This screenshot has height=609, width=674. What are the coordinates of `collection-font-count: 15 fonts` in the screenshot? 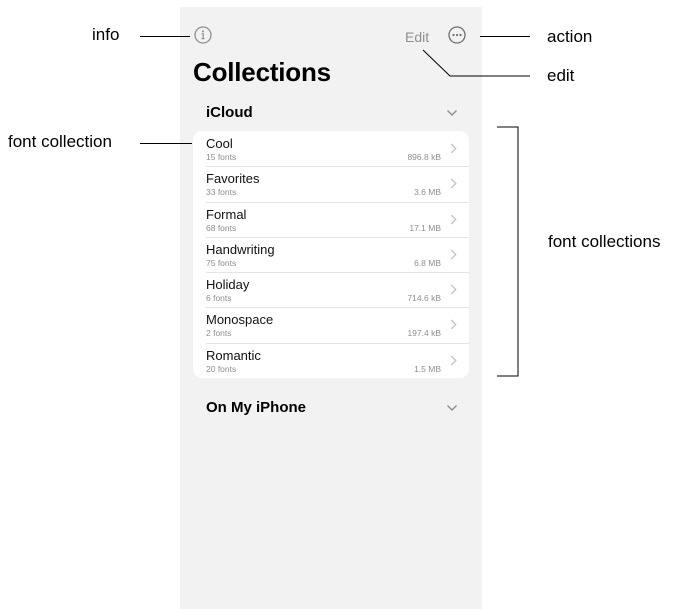 It's located at (221, 157).